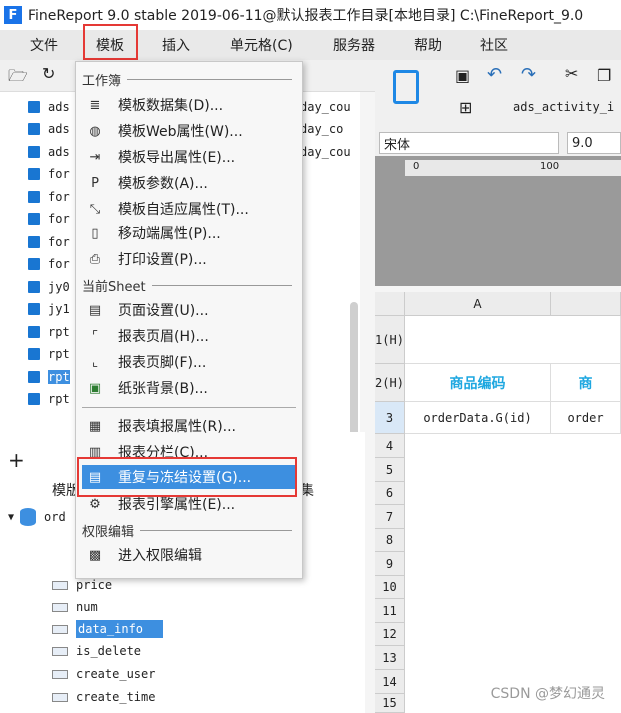 This screenshot has height=713, width=621. Describe the element at coordinates (108, 629) in the screenshot. I see `field-item-selected: data_info` at that location.